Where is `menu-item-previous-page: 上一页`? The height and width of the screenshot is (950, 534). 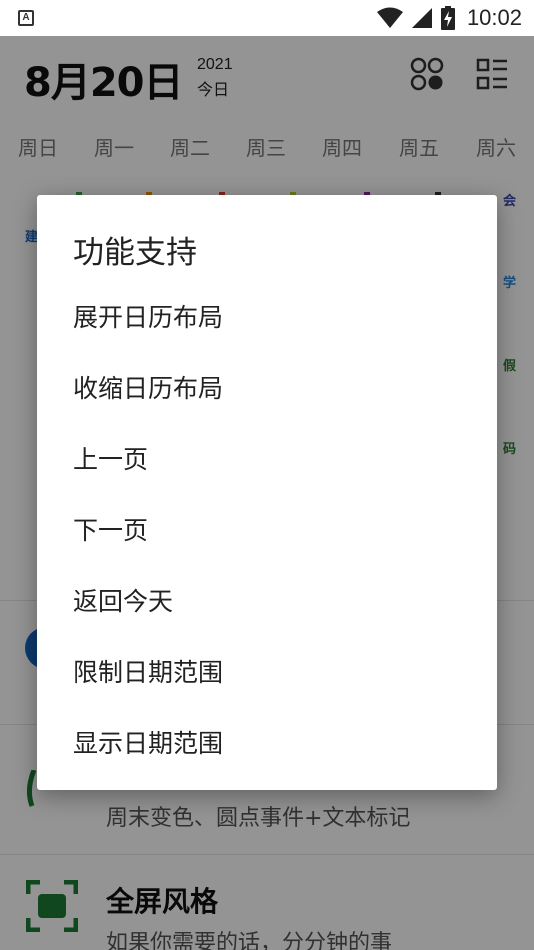 menu-item-previous-page: 上一页 is located at coordinates (267, 457).